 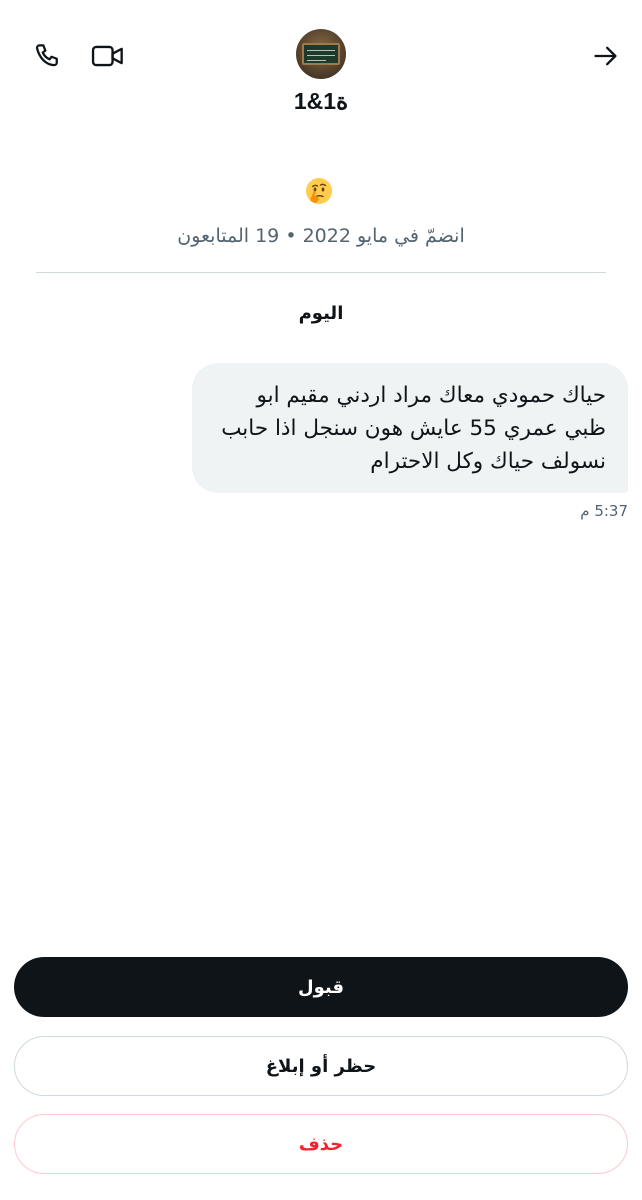 I want to click on conversation-header: 1&1ة, so click(x=321, y=65).